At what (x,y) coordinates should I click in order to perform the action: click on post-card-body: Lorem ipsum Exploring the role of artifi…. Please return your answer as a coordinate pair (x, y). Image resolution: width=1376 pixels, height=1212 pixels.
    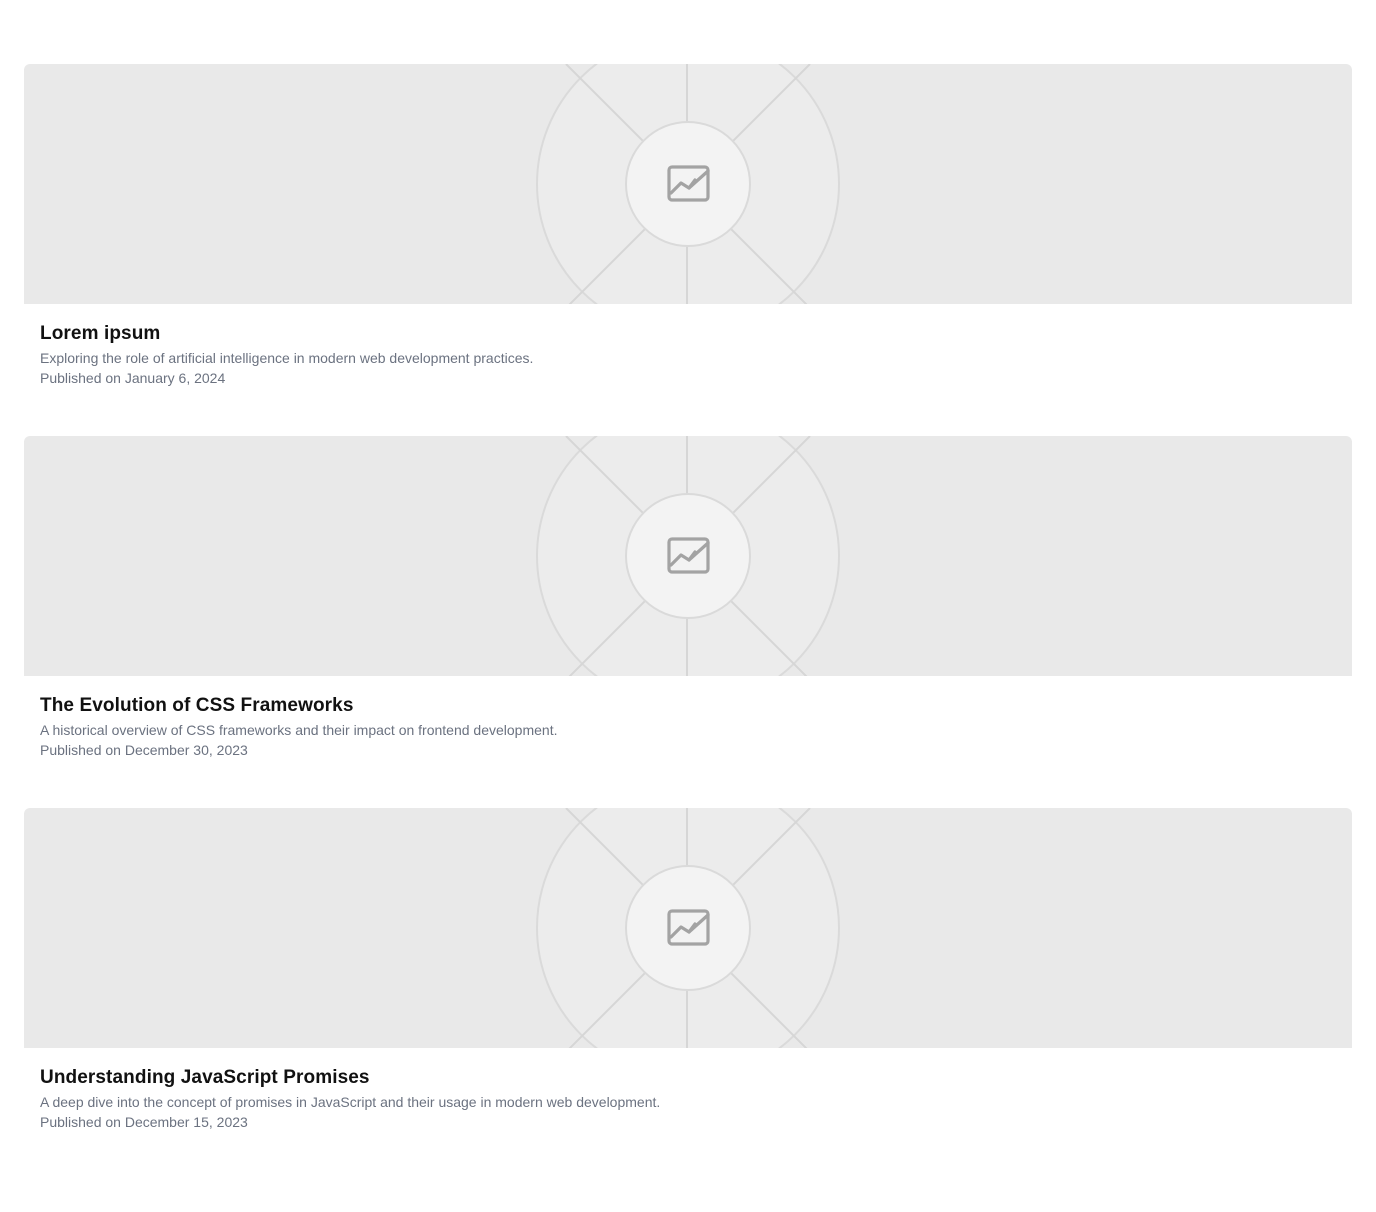
    Looking at the image, I should click on (688, 346).